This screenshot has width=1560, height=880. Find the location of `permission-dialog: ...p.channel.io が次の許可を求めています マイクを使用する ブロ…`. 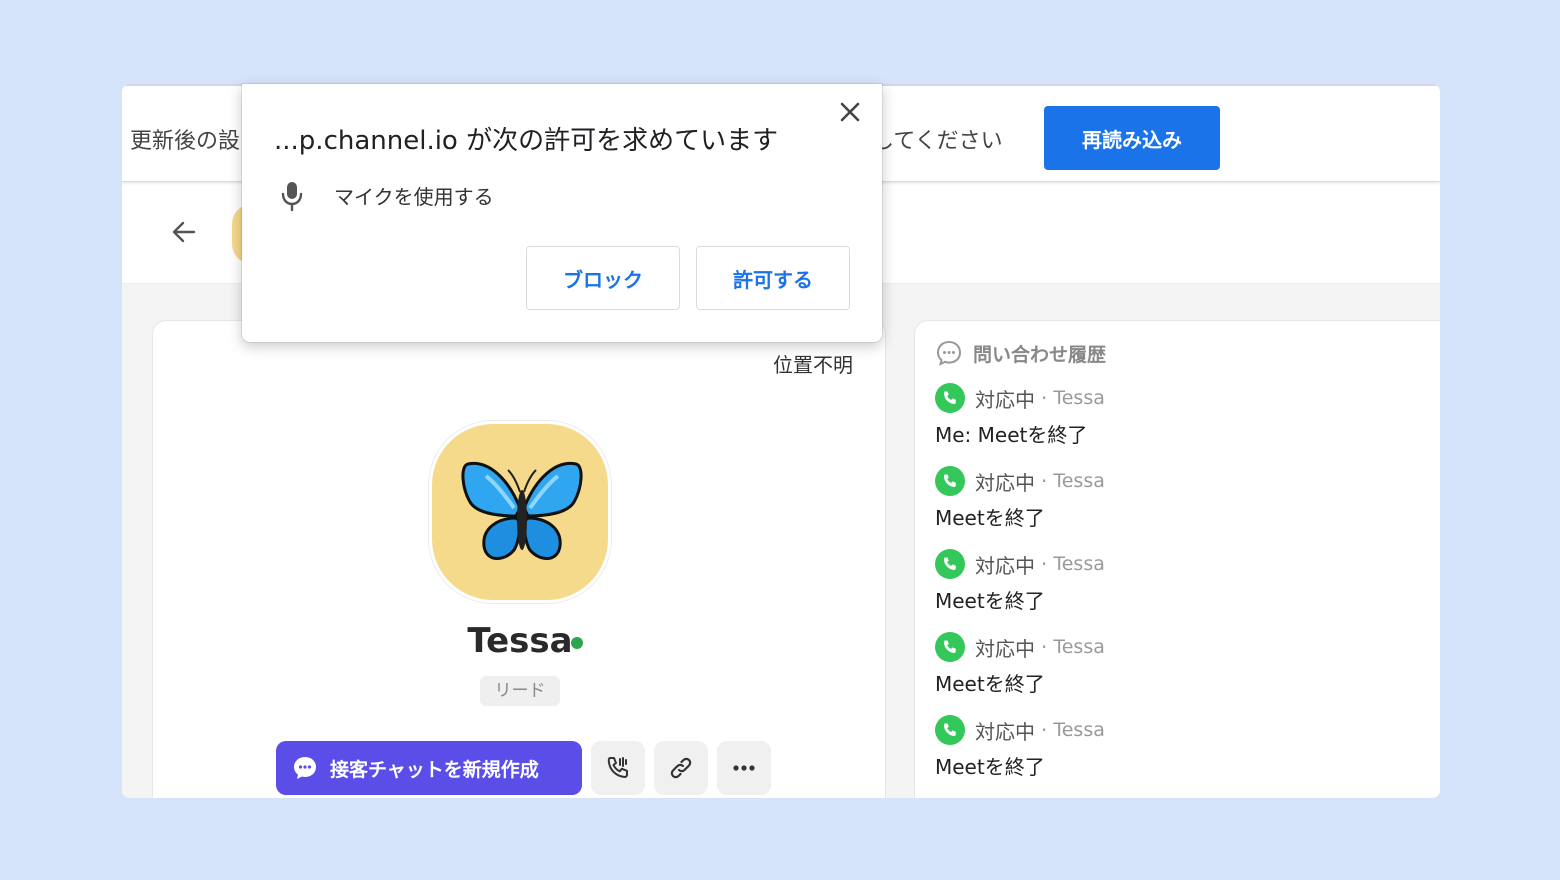

permission-dialog: ...p.channel.io が次の許可を求めています マイクを使用する ブロ… is located at coordinates (562, 213).